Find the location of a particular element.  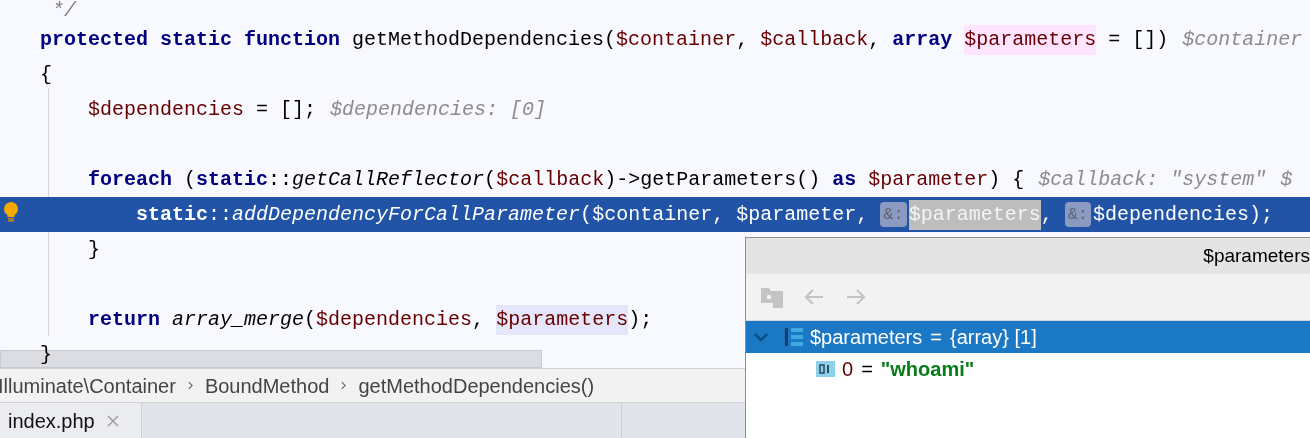

breadcrumb-item: BoundMethod is located at coordinates (267, 385).